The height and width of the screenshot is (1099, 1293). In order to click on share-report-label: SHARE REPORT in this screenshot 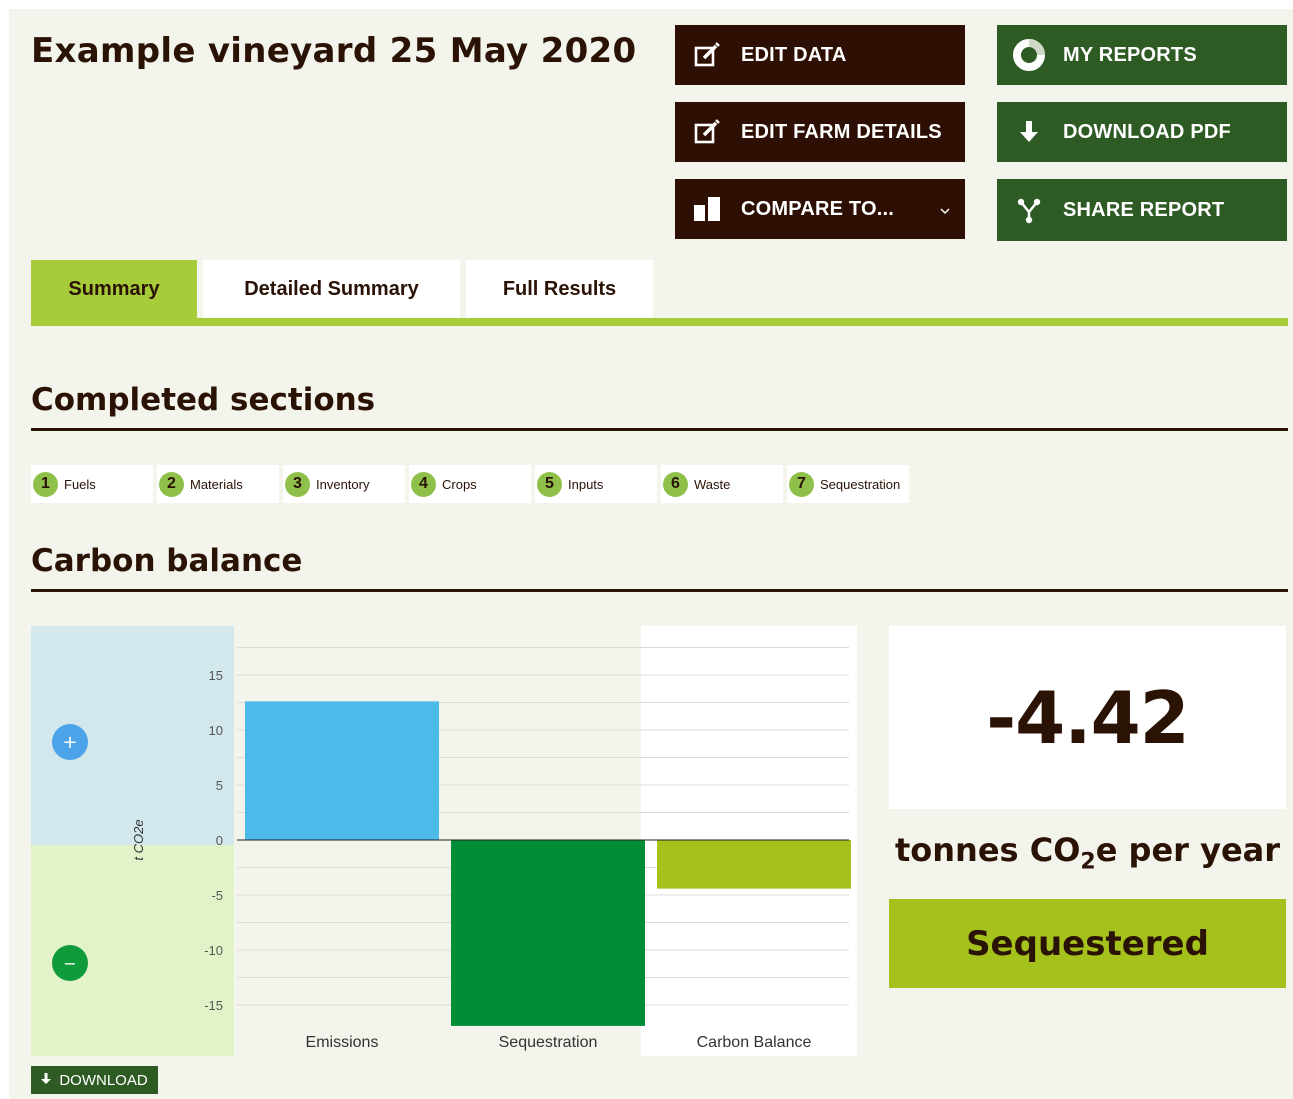, I will do `click(1144, 209)`.